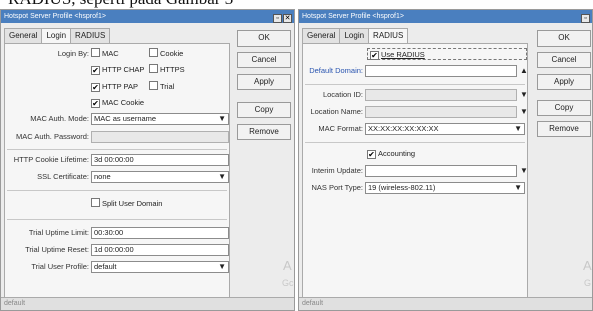 The image size is (593, 311). What do you see at coordinates (160, 233) in the screenshot?
I see `trial-uptime-limit-field: 00:30:00` at bounding box center [160, 233].